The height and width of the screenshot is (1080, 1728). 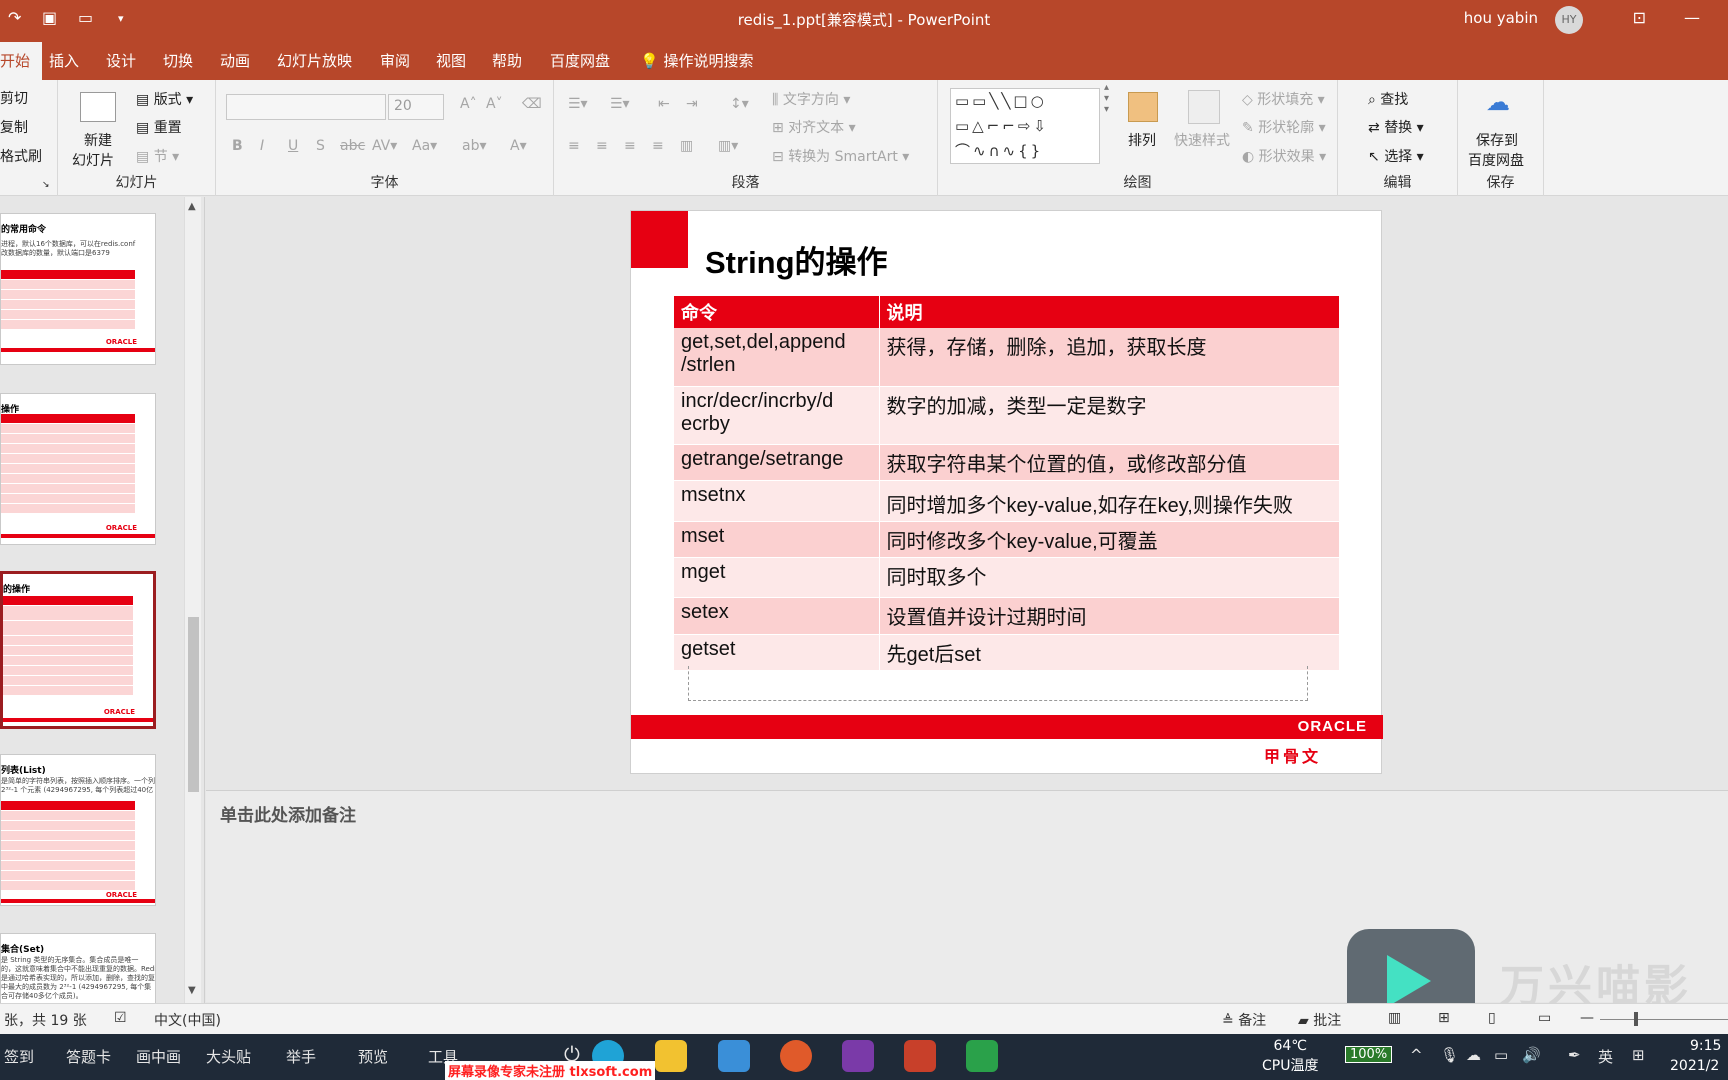 I want to click on layout-button: ▤ 版式 ▾, so click(x=164, y=99).